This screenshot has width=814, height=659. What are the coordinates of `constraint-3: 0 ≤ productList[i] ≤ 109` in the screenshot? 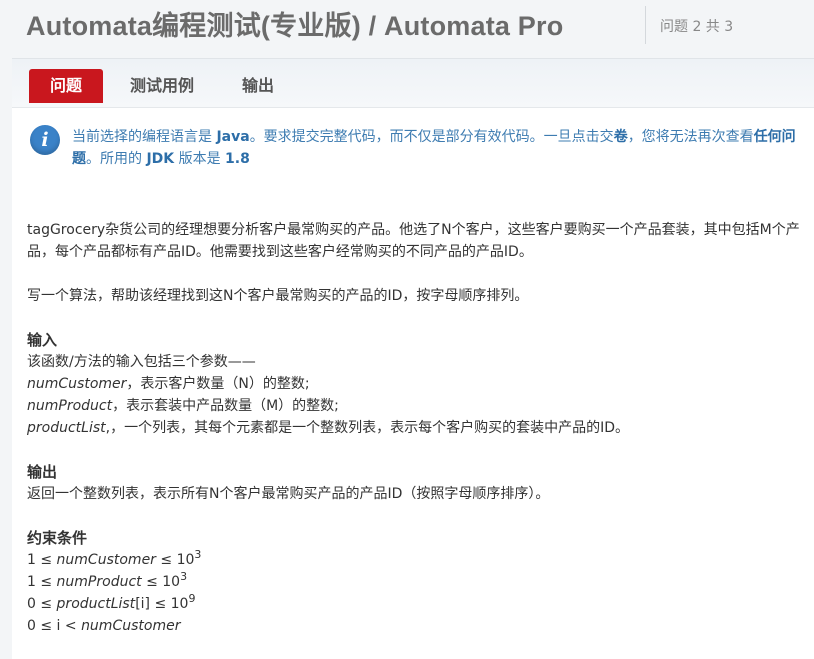 It's located at (114, 604).